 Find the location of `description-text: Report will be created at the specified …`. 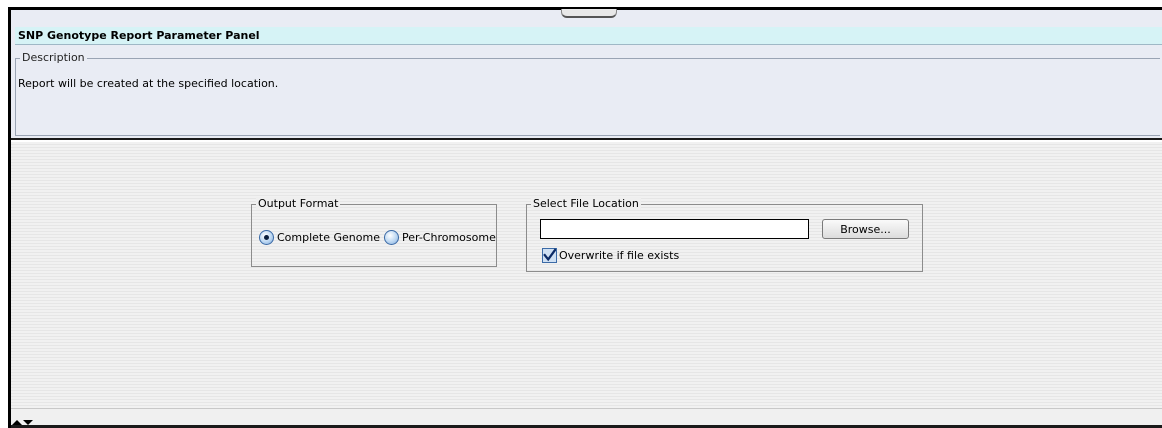

description-text: Report will be created at the specified … is located at coordinates (148, 83).